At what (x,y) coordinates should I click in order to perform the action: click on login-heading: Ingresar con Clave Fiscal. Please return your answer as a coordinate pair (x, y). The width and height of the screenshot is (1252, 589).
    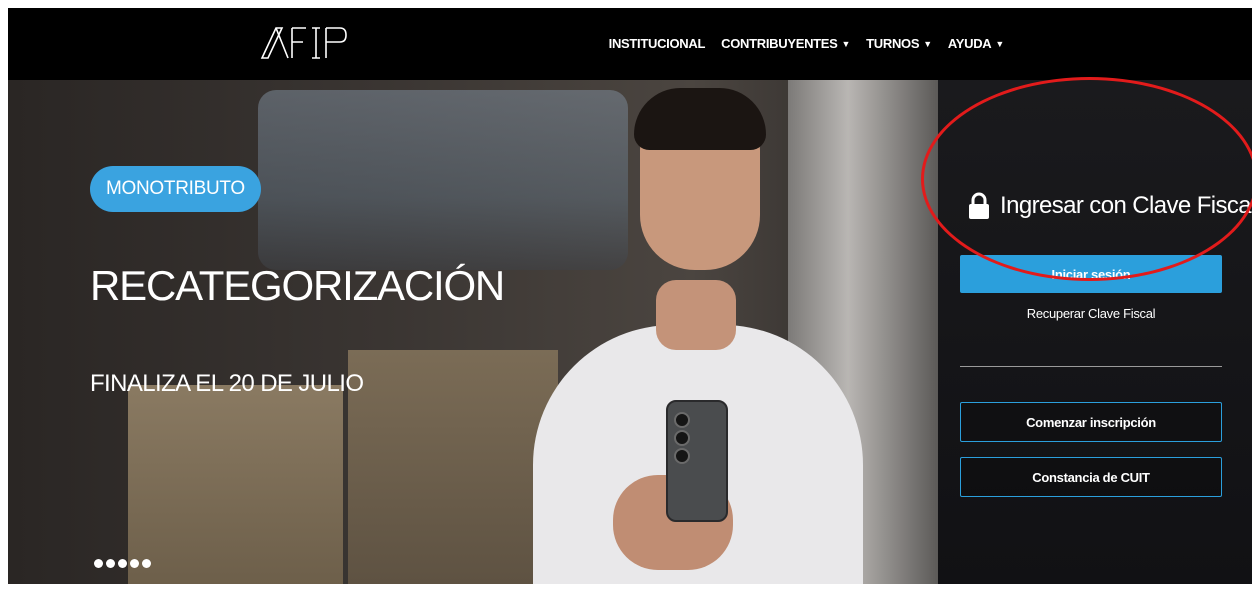
    Looking at the image, I should click on (1110, 206).